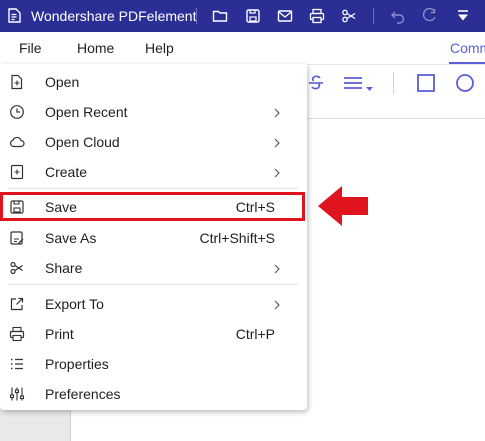 Image resolution: width=485 pixels, height=441 pixels. I want to click on menu-item-preferences: Preferences, so click(153, 394).